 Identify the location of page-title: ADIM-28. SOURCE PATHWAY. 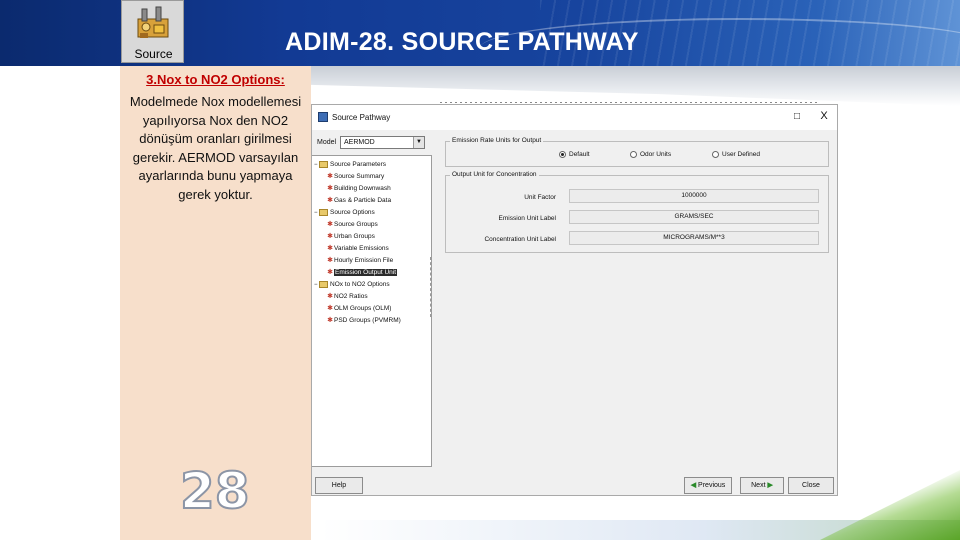
(462, 42).